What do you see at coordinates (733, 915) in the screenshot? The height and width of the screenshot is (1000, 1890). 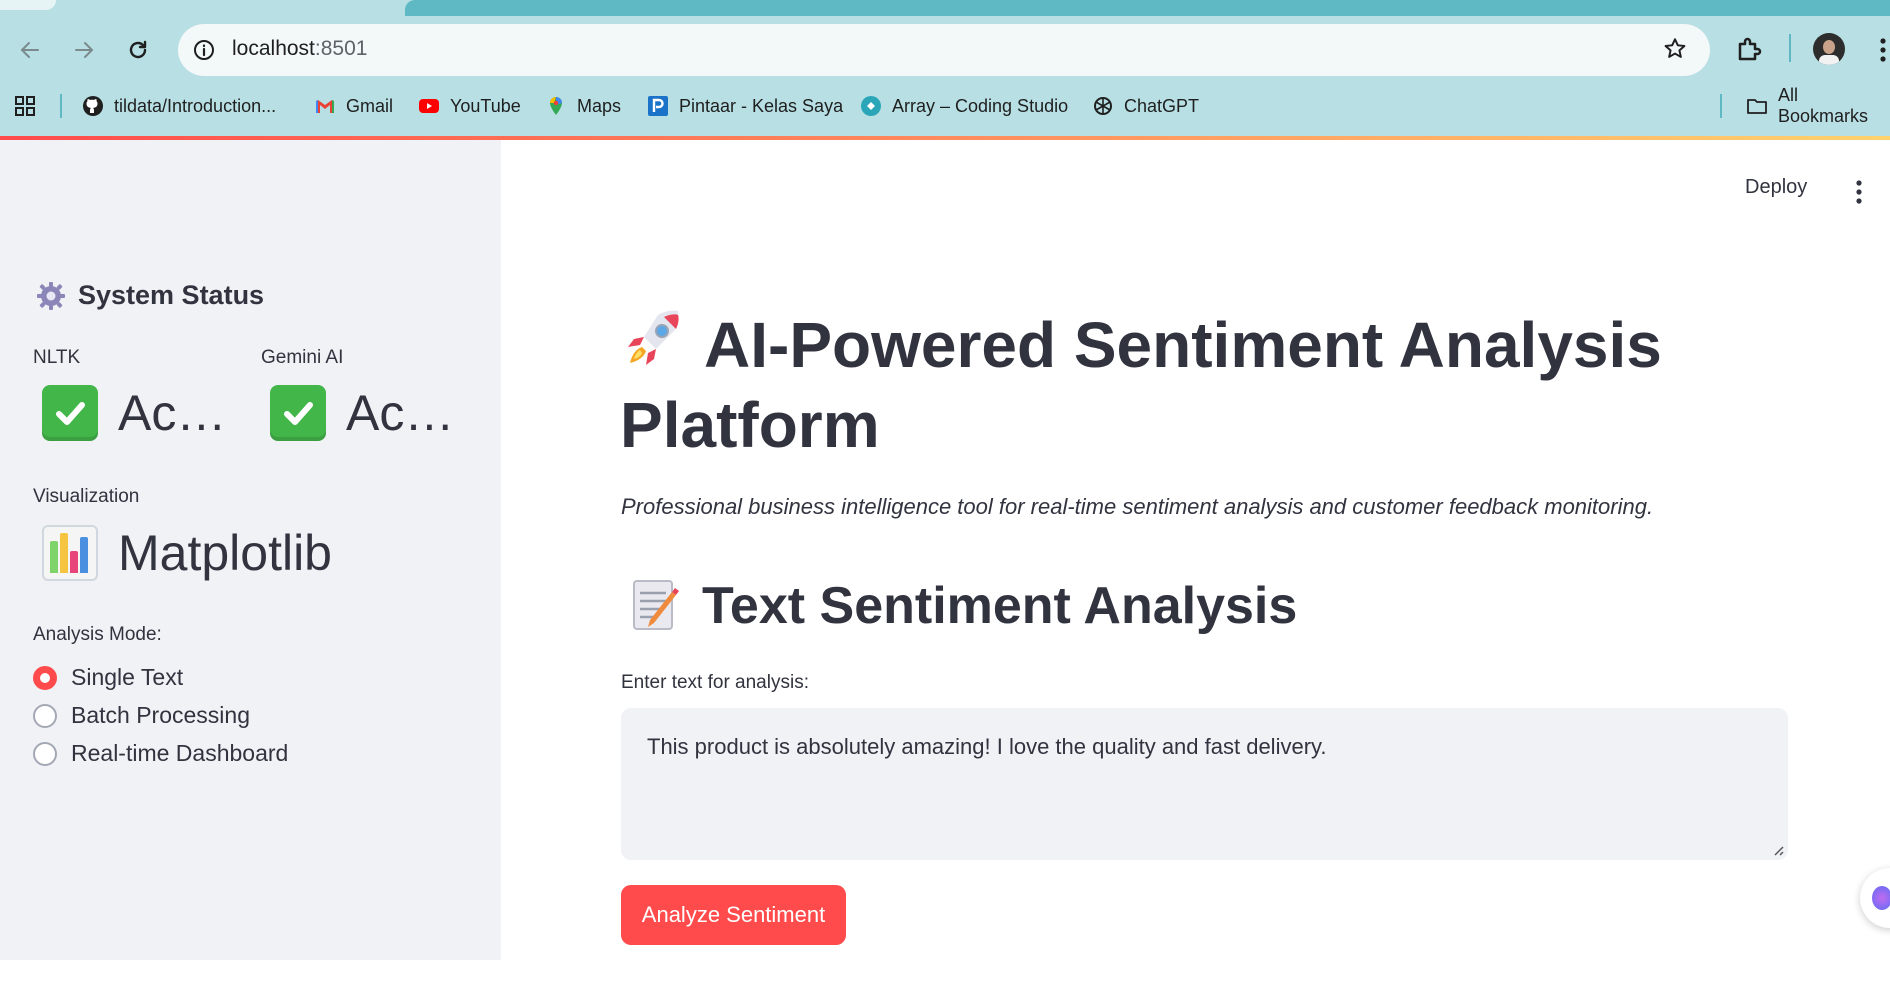 I see `analyze-sentiment-button: Analyze Sentiment` at bounding box center [733, 915].